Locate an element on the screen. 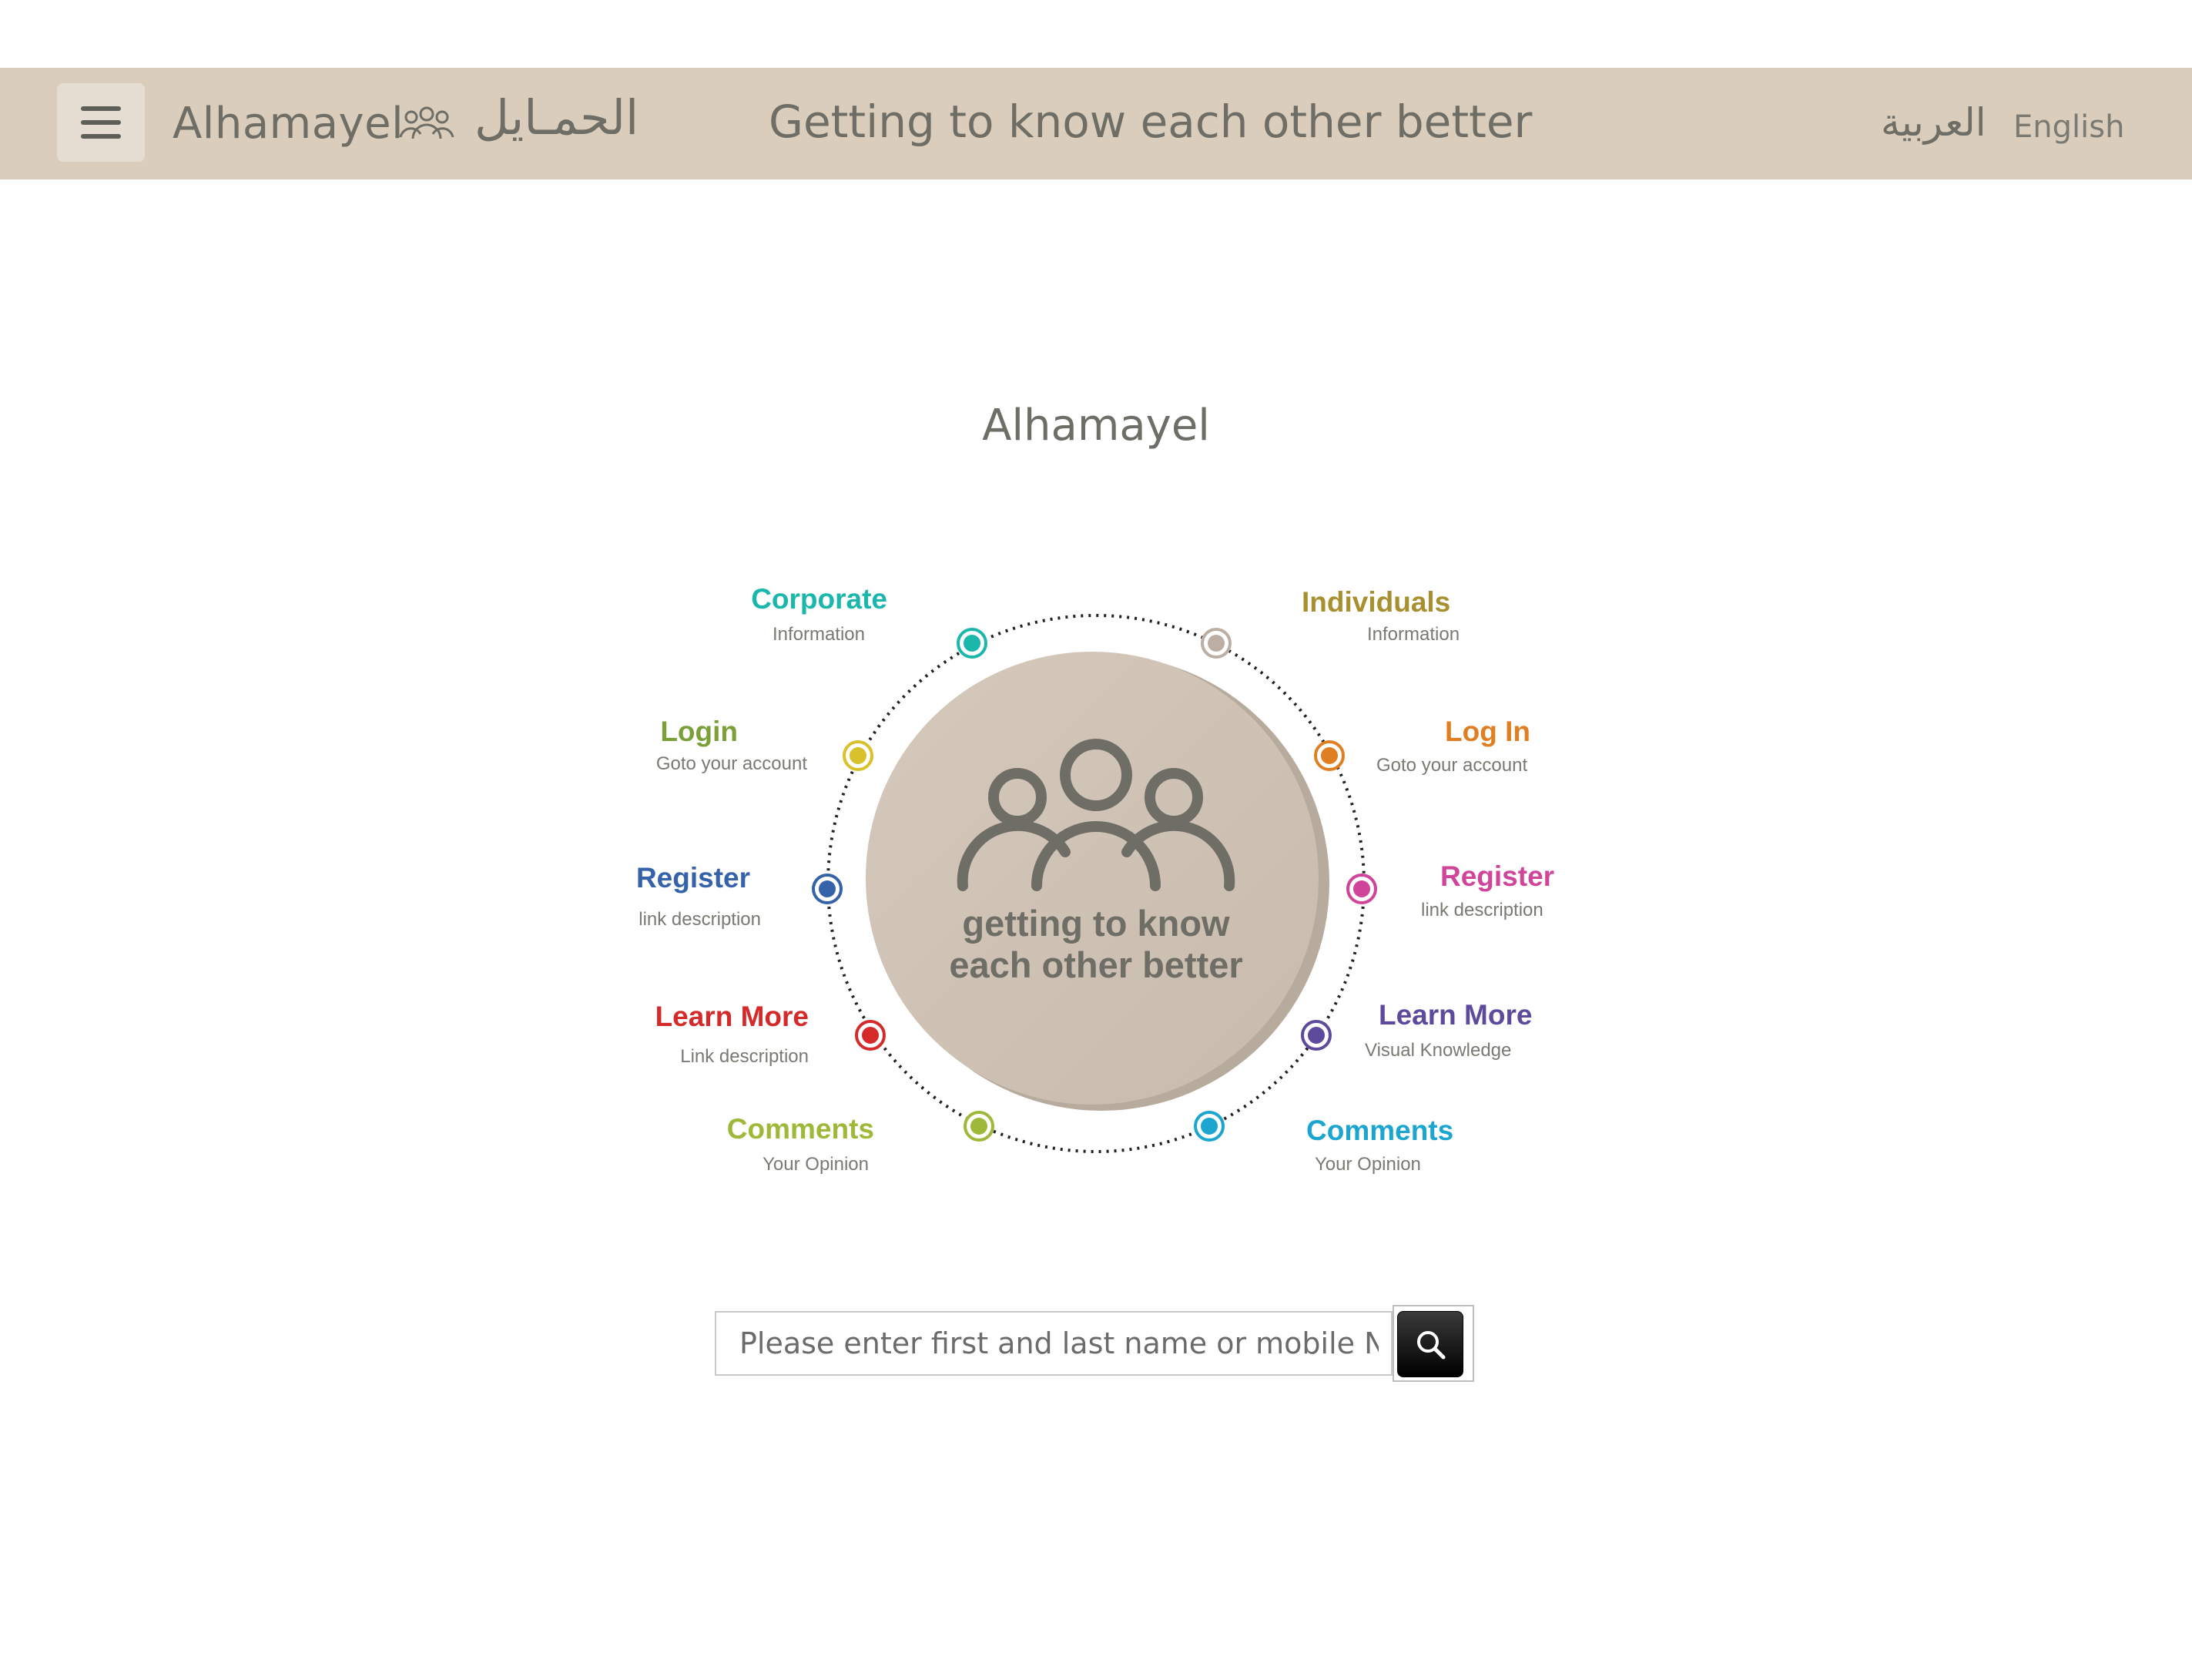 This screenshot has height=1680, width=2192. radial-item-corporate: Corporate is located at coordinates (819, 599).